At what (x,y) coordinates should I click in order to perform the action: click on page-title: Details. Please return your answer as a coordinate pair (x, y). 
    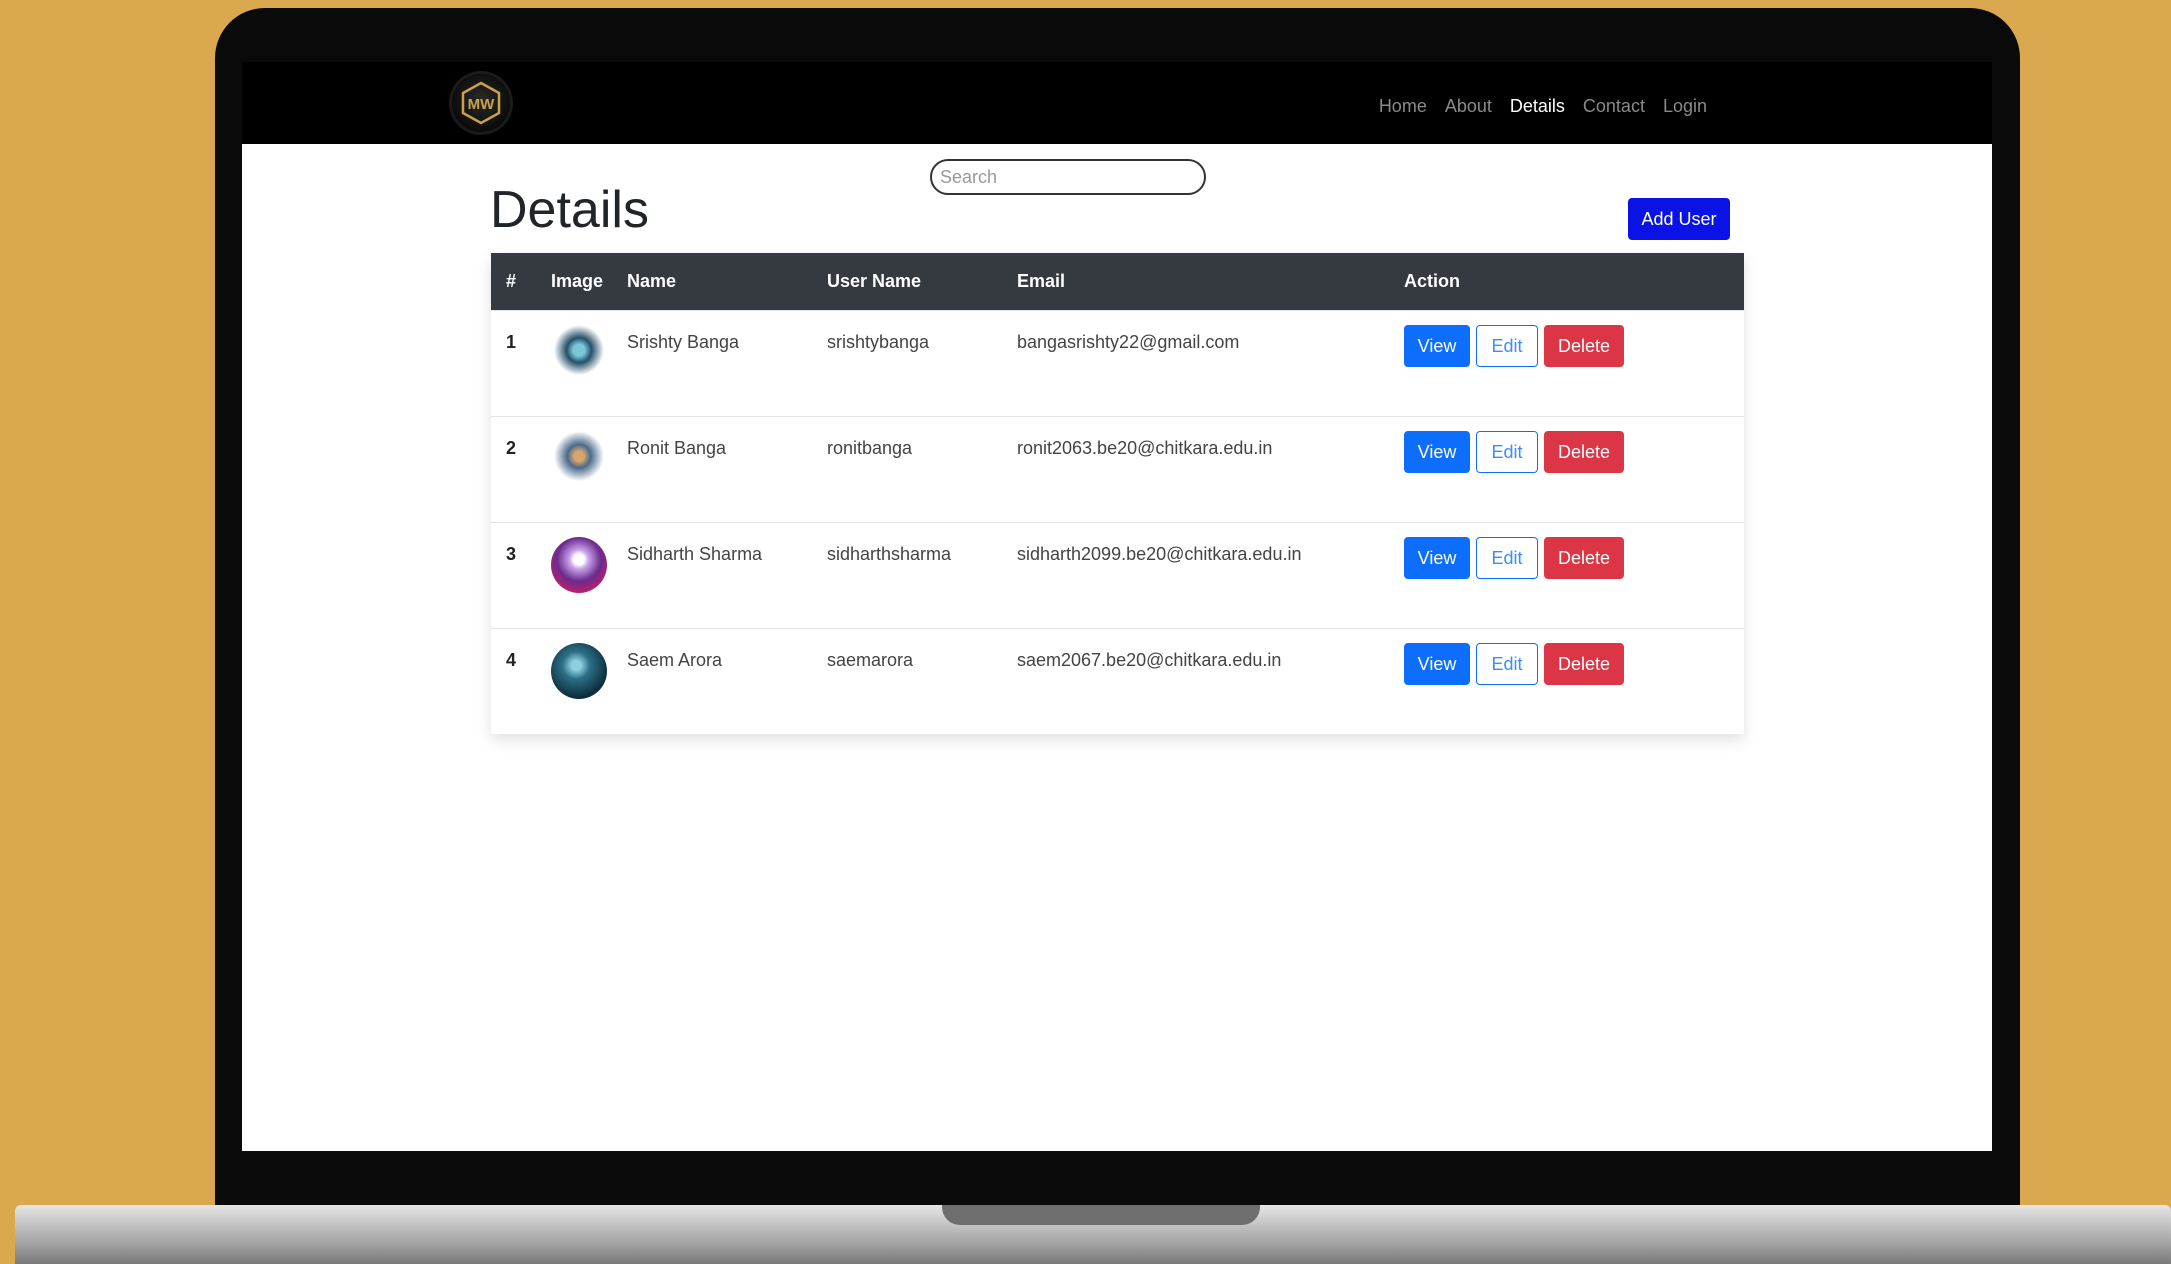
    Looking at the image, I should click on (569, 210).